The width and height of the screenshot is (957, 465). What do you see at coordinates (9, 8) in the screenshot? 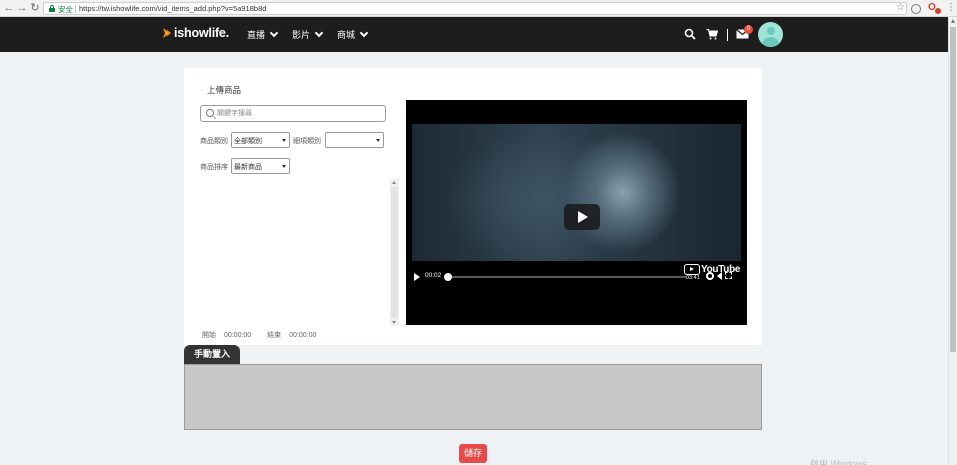
I see `arrow-left-icon: ←` at bounding box center [9, 8].